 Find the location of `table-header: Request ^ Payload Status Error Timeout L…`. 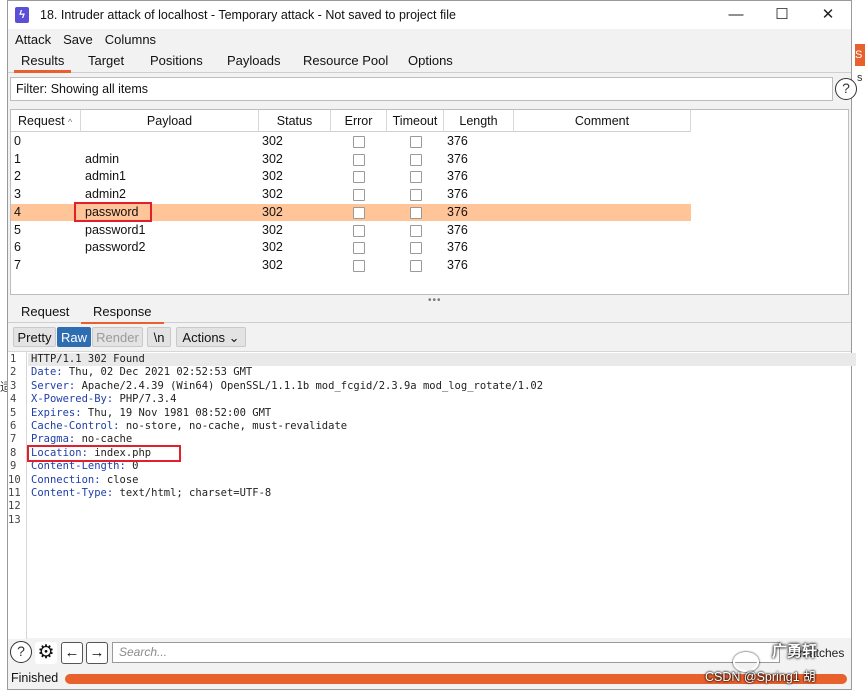

table-header: Request ^ Payload Status Error Timeout L… is located at coordinates (351, 121).